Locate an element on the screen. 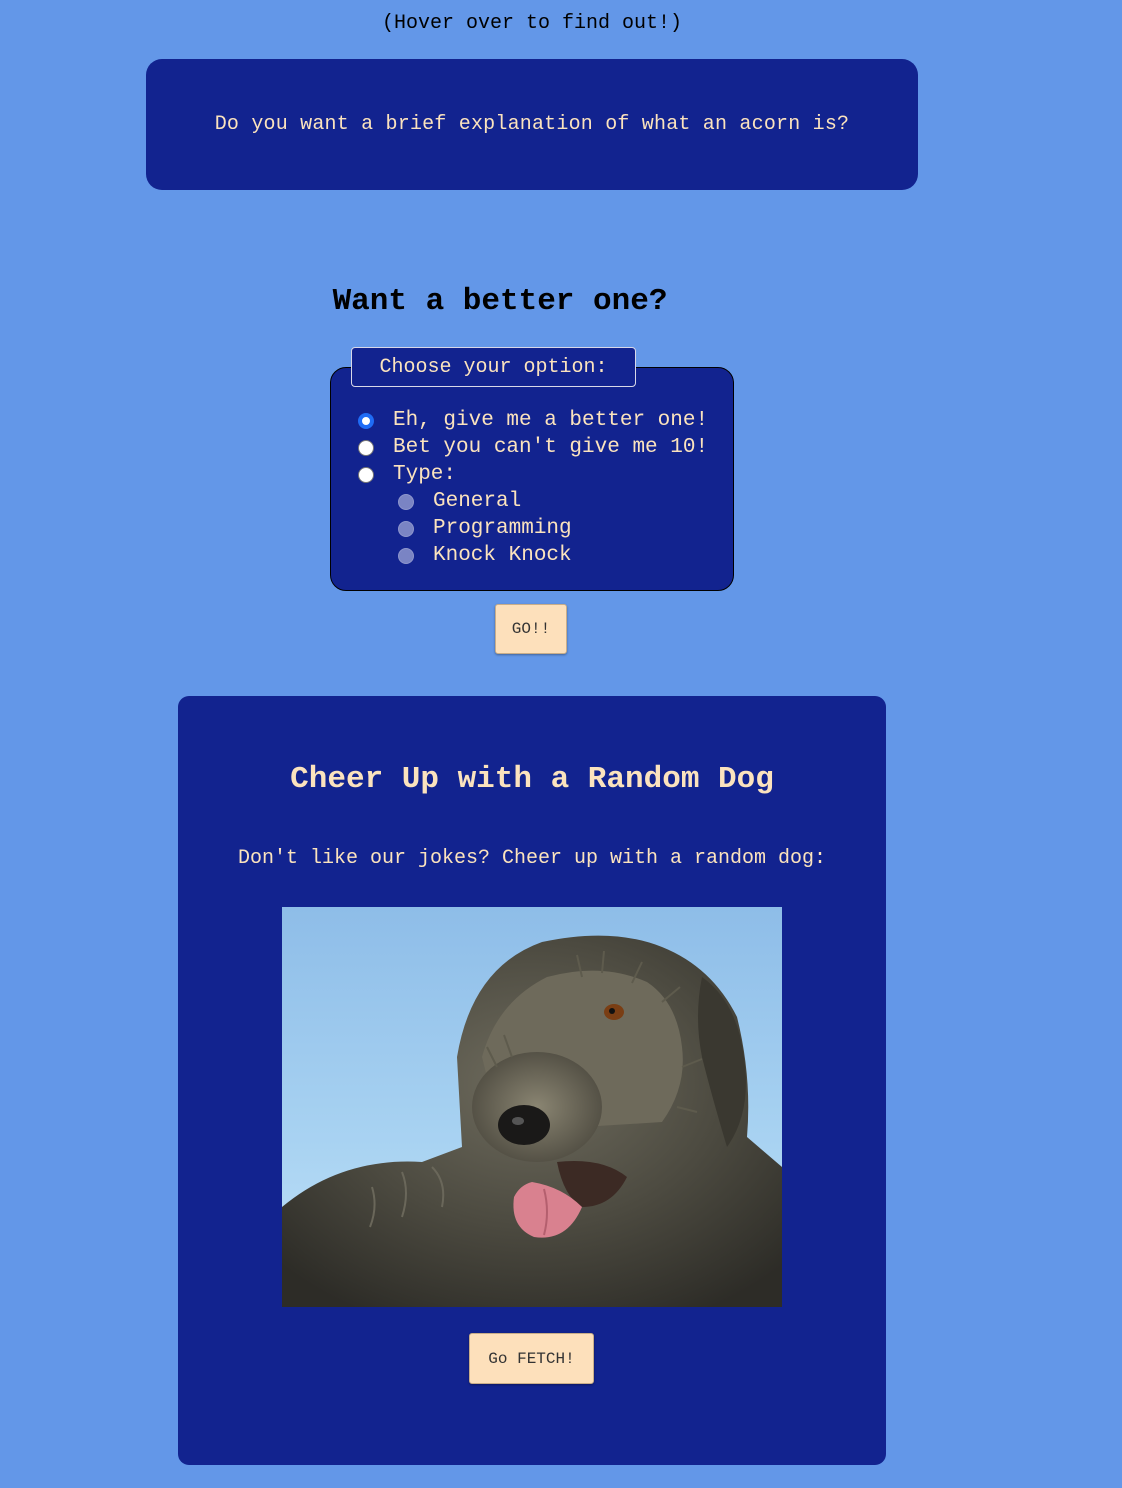  hover-hint: (Hover over to find out!) is located at coordinates (532, 23).